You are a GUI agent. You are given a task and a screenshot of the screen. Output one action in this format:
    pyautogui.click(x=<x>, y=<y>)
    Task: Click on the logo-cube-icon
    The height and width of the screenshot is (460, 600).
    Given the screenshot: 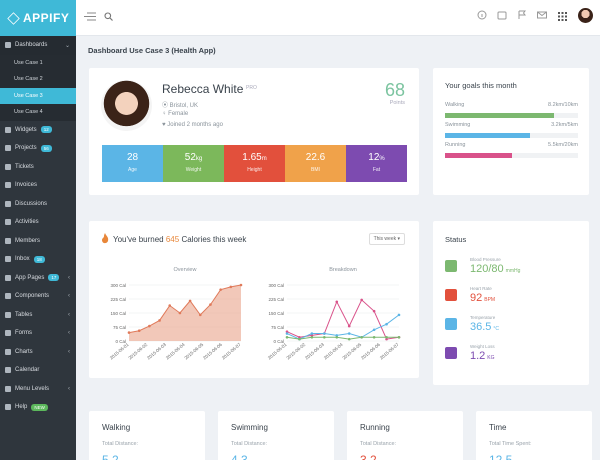 What is the action you would take?
    pyautogui.click(x=13, y=18)
    